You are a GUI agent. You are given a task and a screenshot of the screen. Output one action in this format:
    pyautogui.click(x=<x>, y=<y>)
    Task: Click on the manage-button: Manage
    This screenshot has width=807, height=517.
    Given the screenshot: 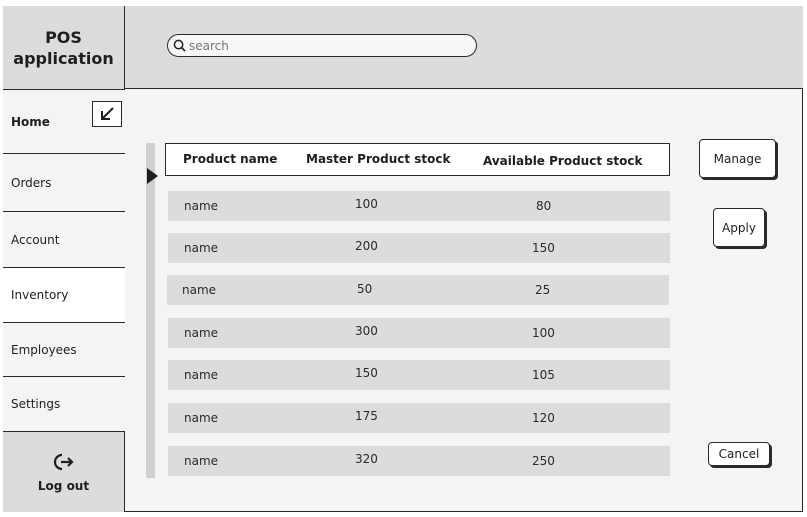 What is the action you would take?
    pyautogui.click(x=737, y=158)
    